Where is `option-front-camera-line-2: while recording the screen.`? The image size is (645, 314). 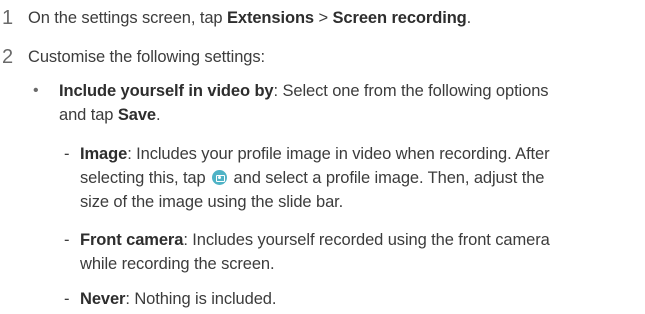
option-front-camera-line-2: while recording the screen. is located at coordinates (177, 264).